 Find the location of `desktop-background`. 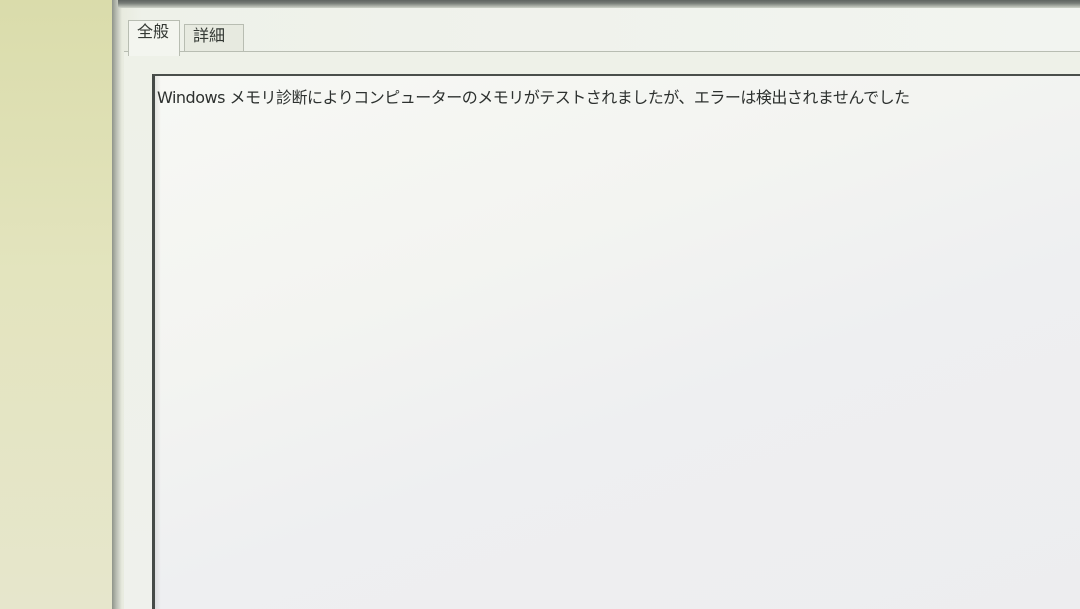

desktop-background is located at coordinates (56, 304).